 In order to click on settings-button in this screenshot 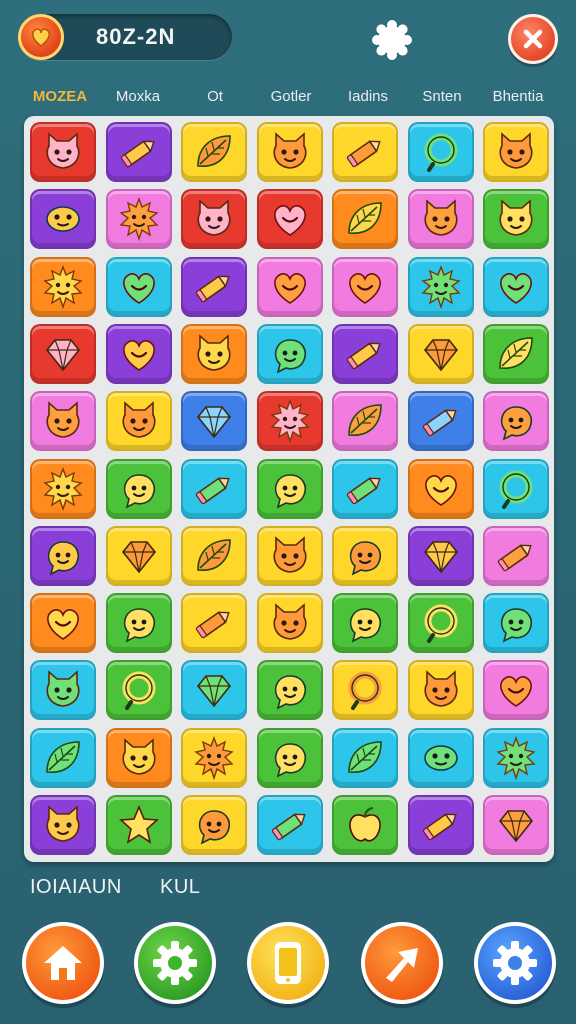, I will do `click(175, 963)`.